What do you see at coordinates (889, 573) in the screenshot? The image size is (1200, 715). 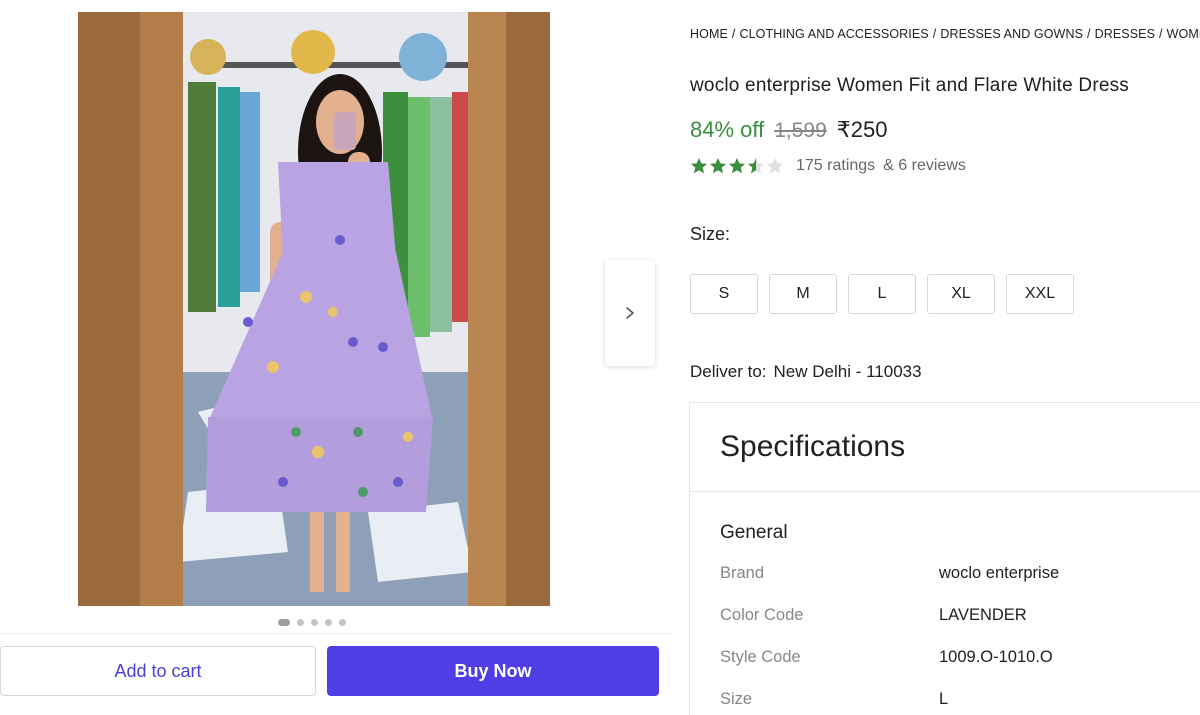 I see `spec-row-brand: Brand woclo enterprise` at bounding box center [889, 573].